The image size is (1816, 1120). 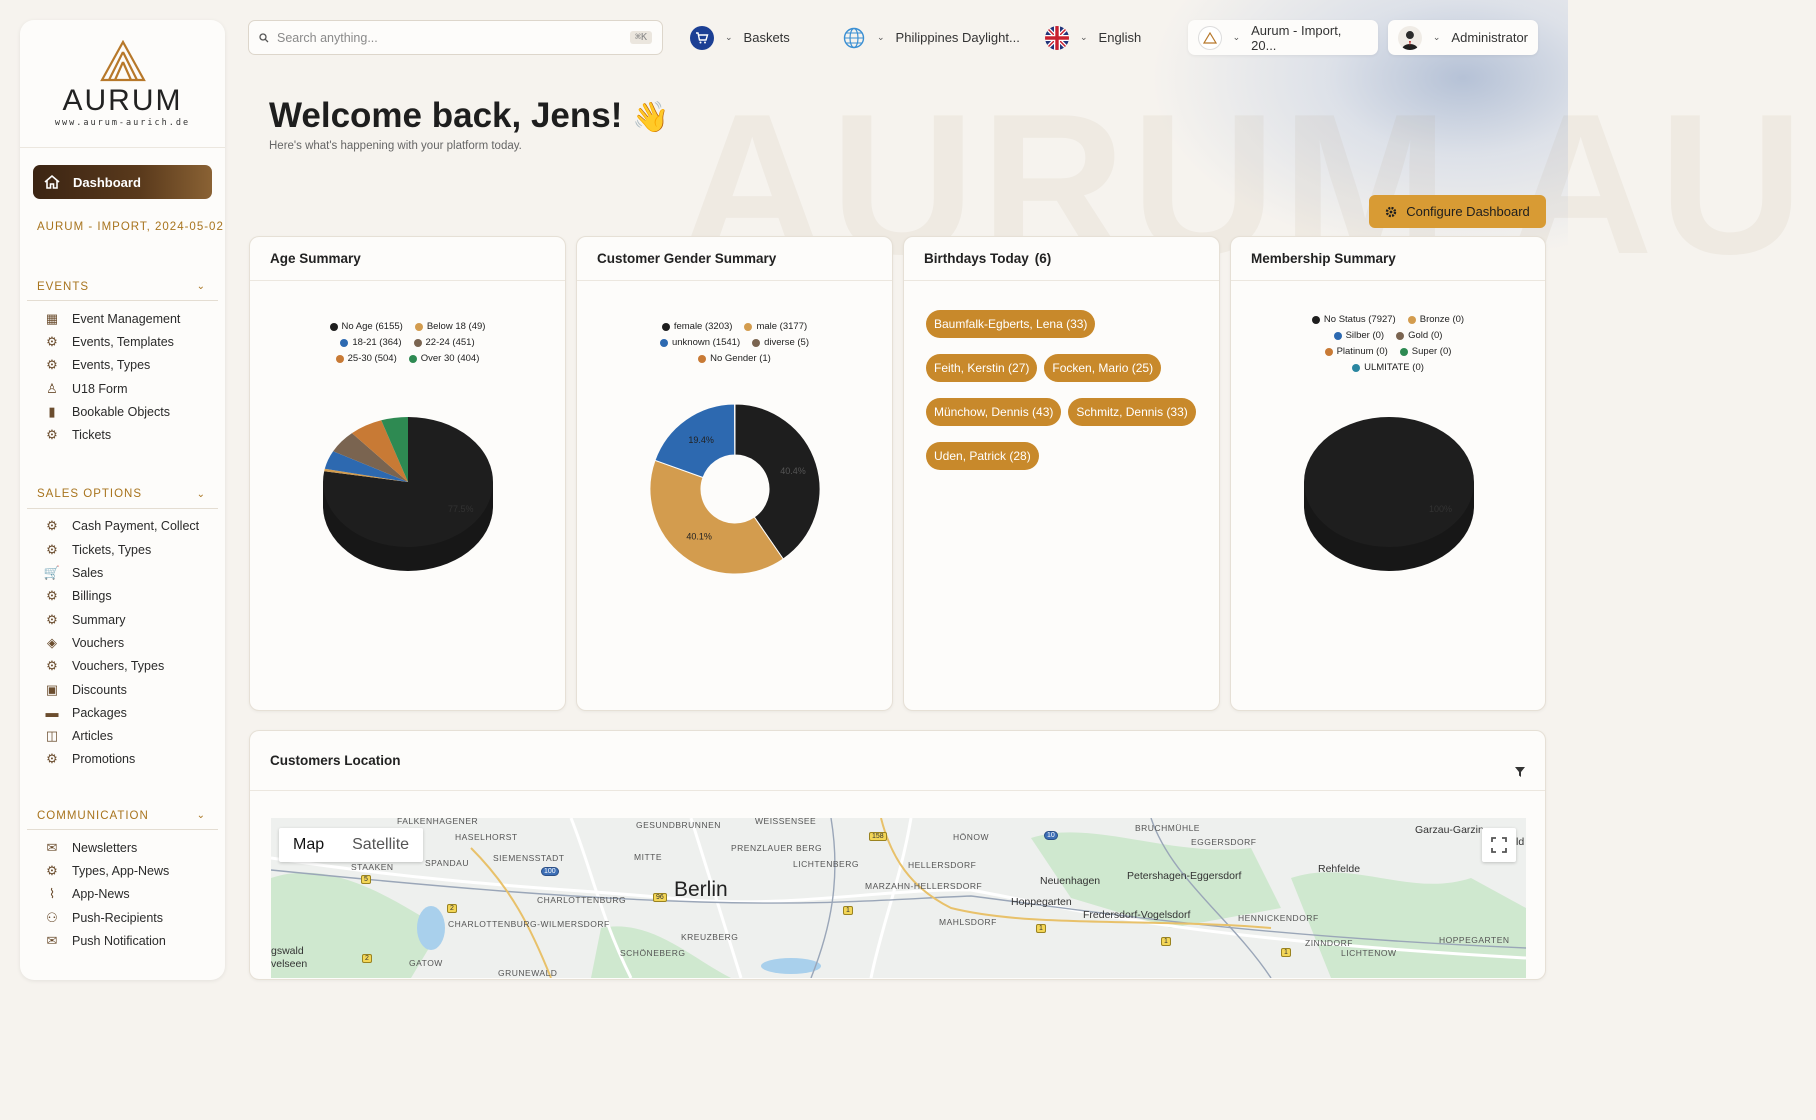 I want to click on baskets-dropdown: ⌄ Baskets, so click(x=740, y=37).